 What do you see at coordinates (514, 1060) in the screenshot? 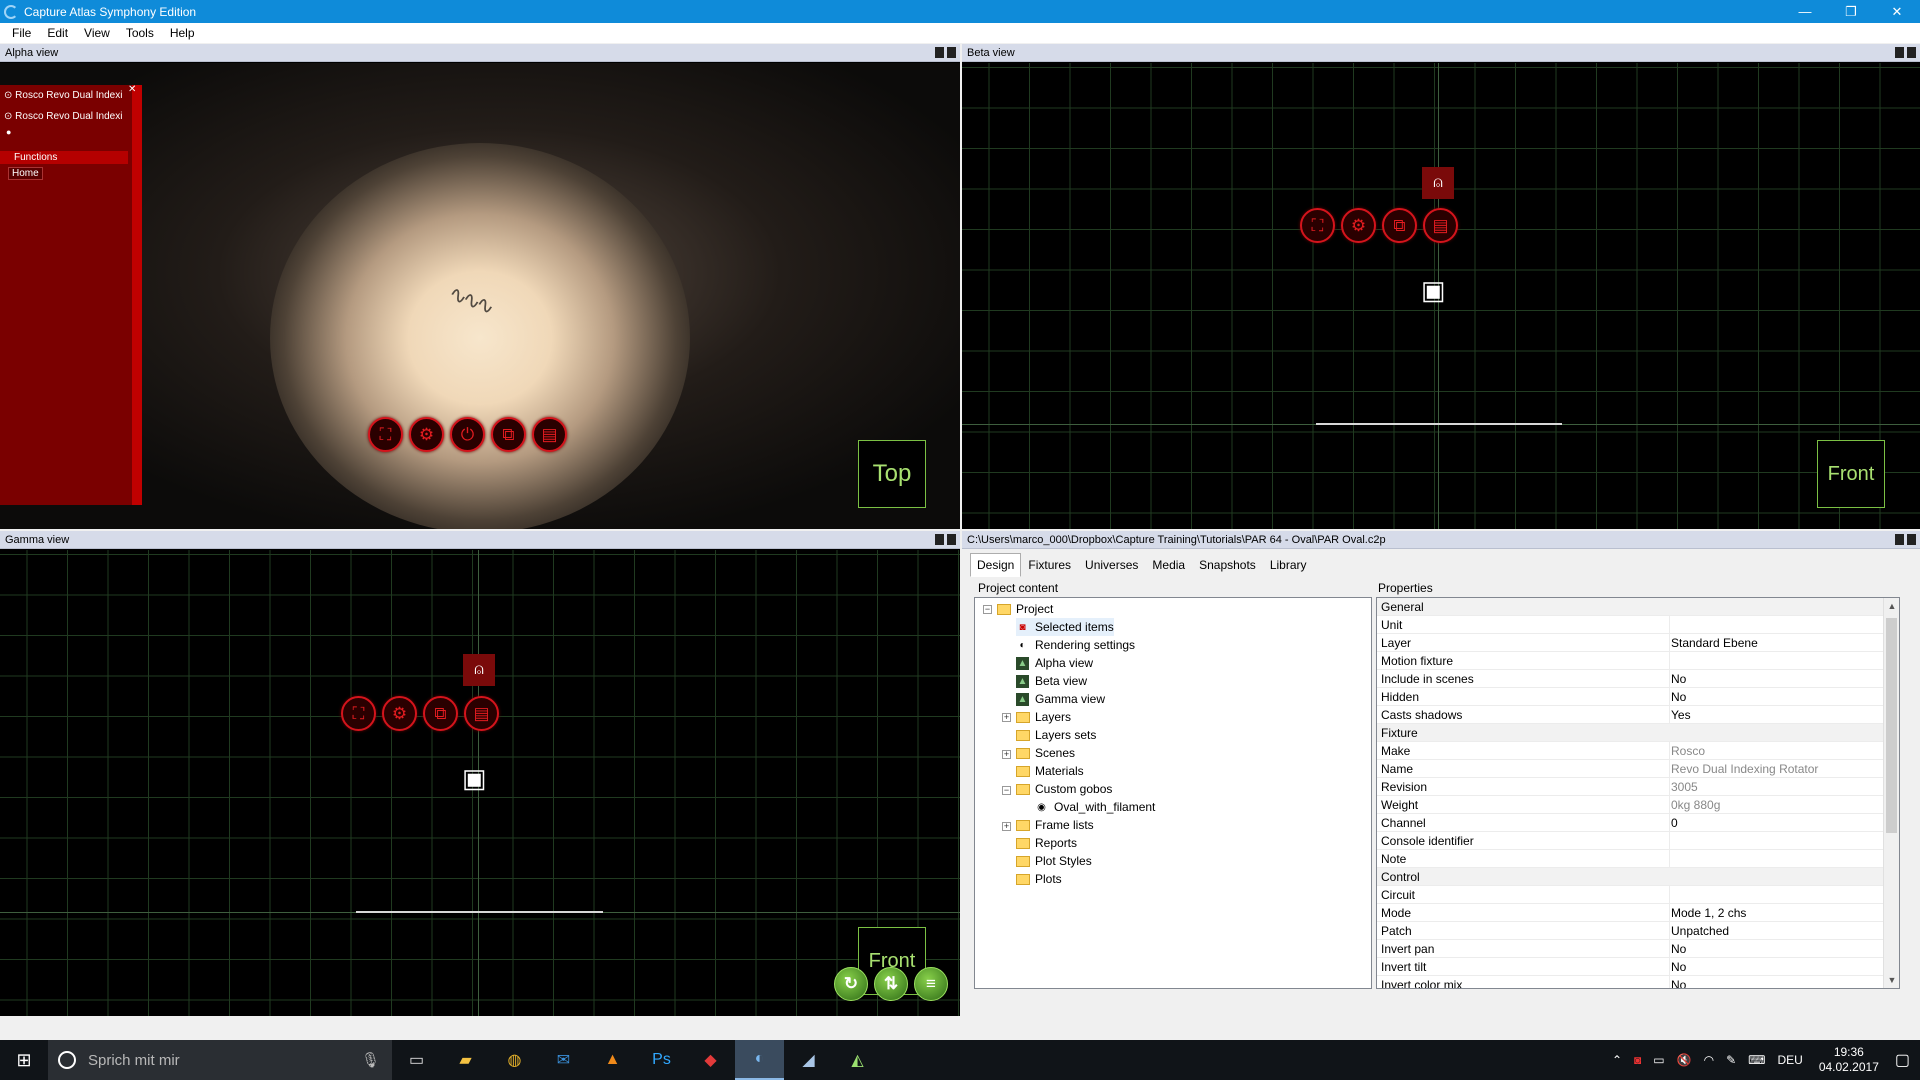
I see `chrome-icon: ◍` at bounding box center [514, 1060].